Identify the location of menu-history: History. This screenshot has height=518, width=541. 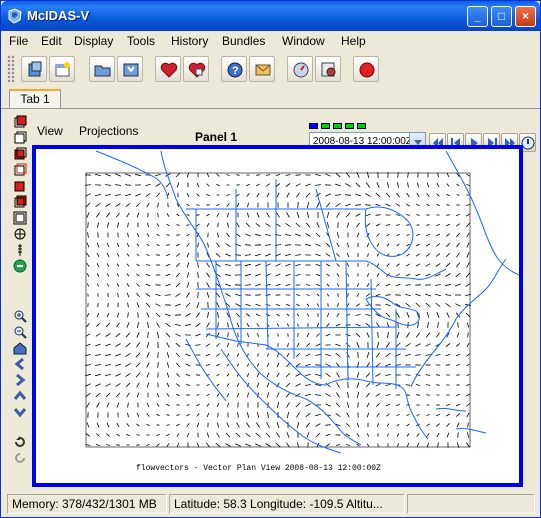
(189, 41).